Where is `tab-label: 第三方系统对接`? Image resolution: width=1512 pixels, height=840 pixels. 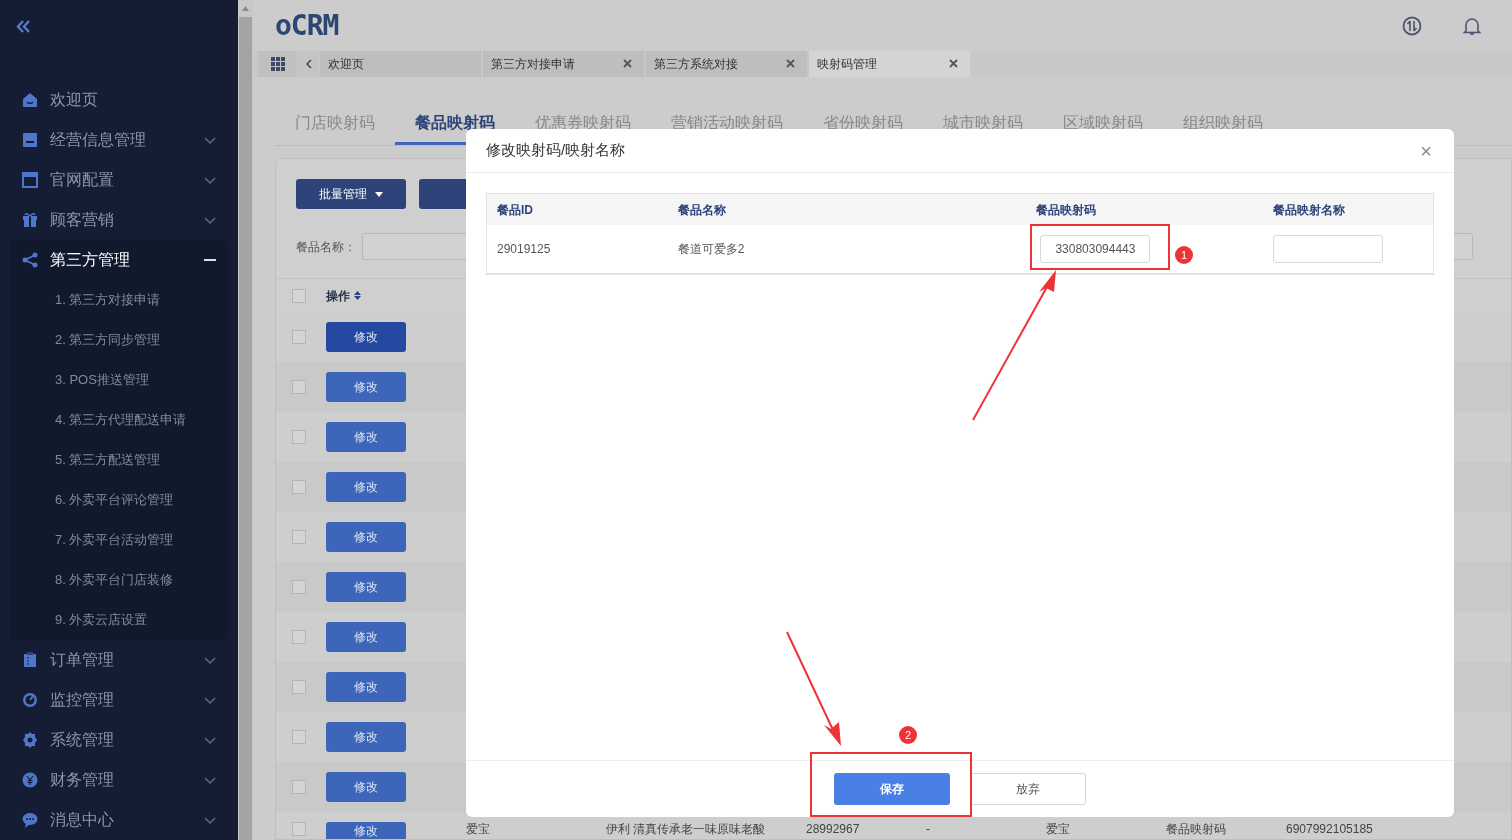
tab-label: 第三方系统对接 is located at coordinates (696, 64).